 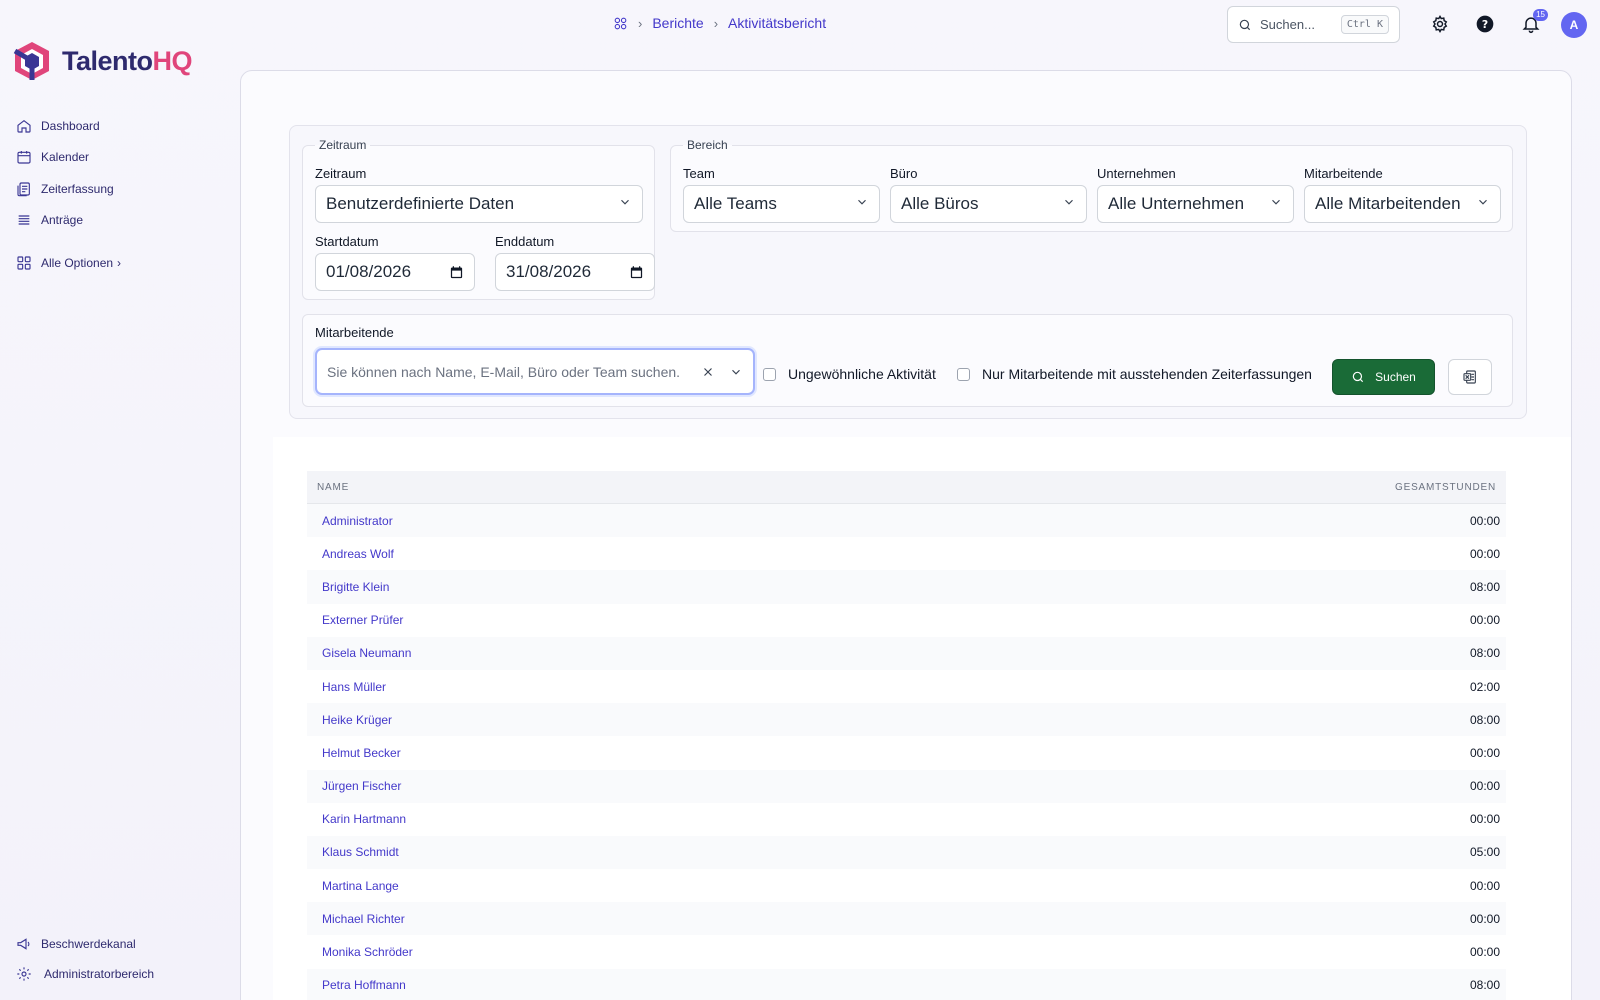 I want to click on employee-name-link: Administrator, so click(x=357, y=521).